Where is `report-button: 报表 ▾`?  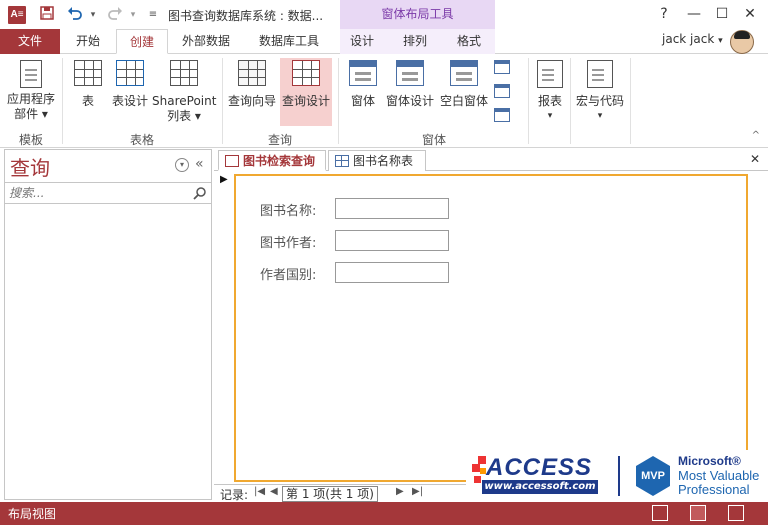
report-button: 报表 ▾ is located at coordinates (550, 93).